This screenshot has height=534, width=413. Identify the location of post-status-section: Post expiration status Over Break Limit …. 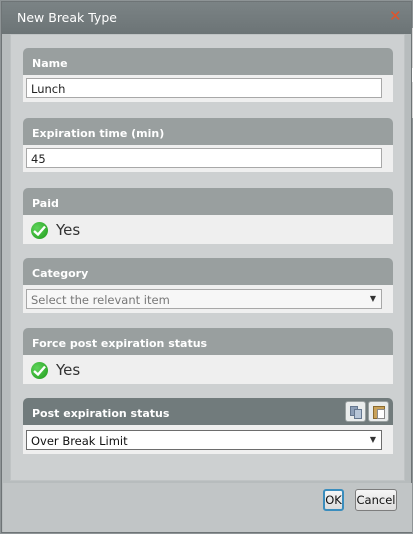
(208, 426).